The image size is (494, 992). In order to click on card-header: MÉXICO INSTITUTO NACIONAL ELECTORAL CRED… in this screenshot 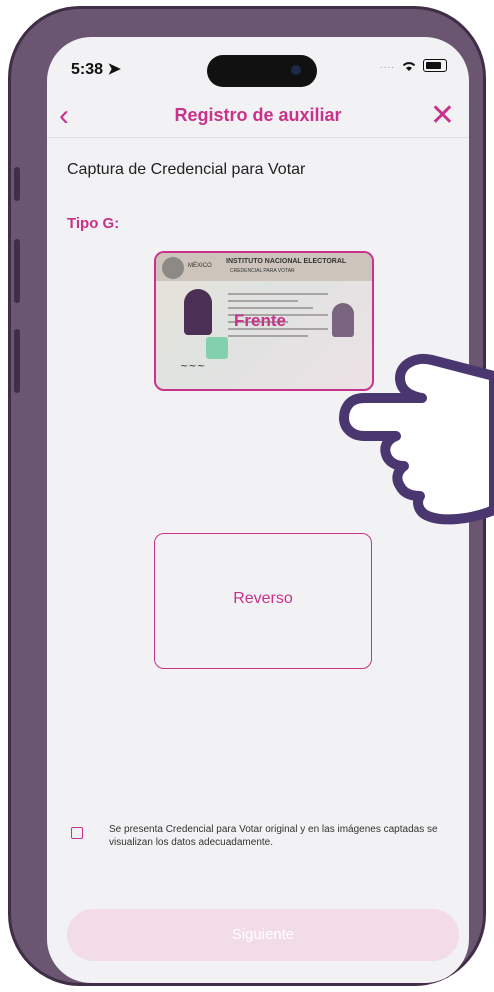, I will do `click(264, 267)`.